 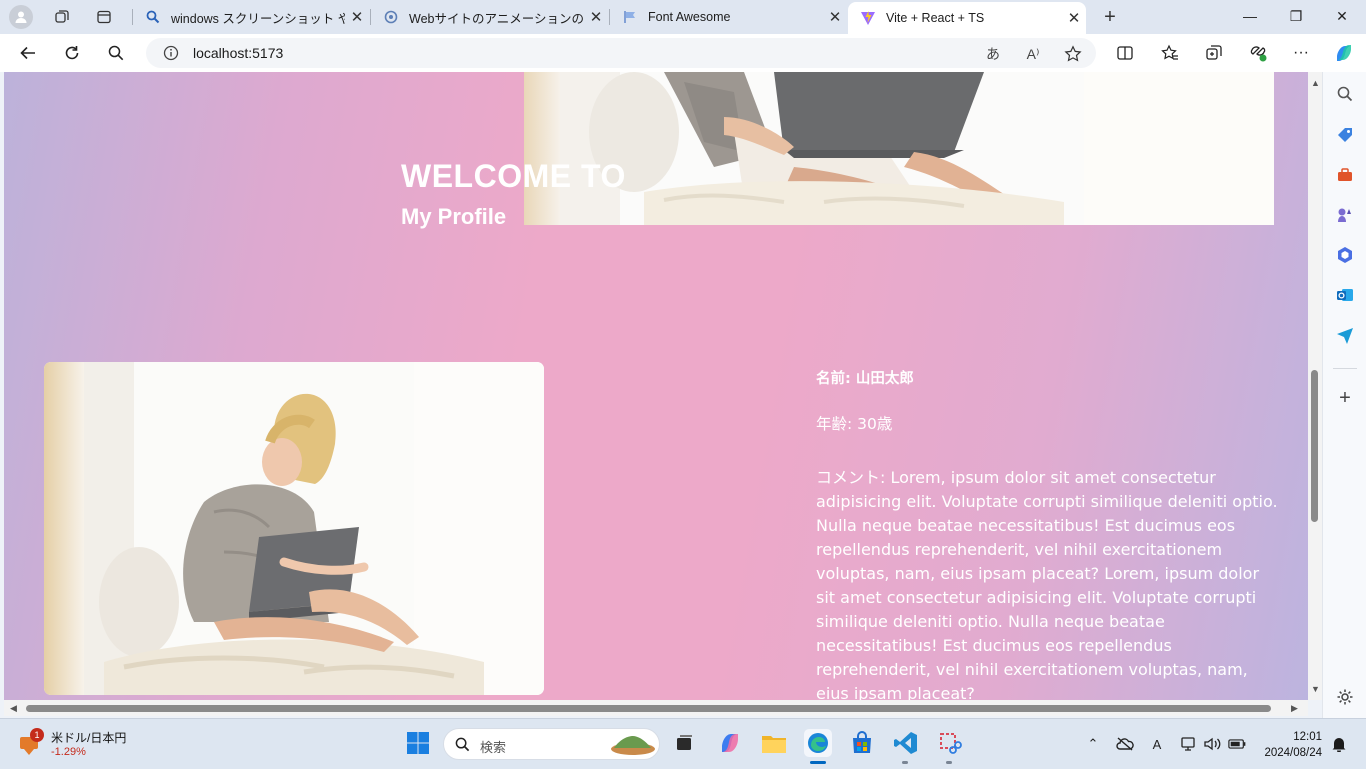 I want to click on notification-badge: 1, so click(x=37, y=735).